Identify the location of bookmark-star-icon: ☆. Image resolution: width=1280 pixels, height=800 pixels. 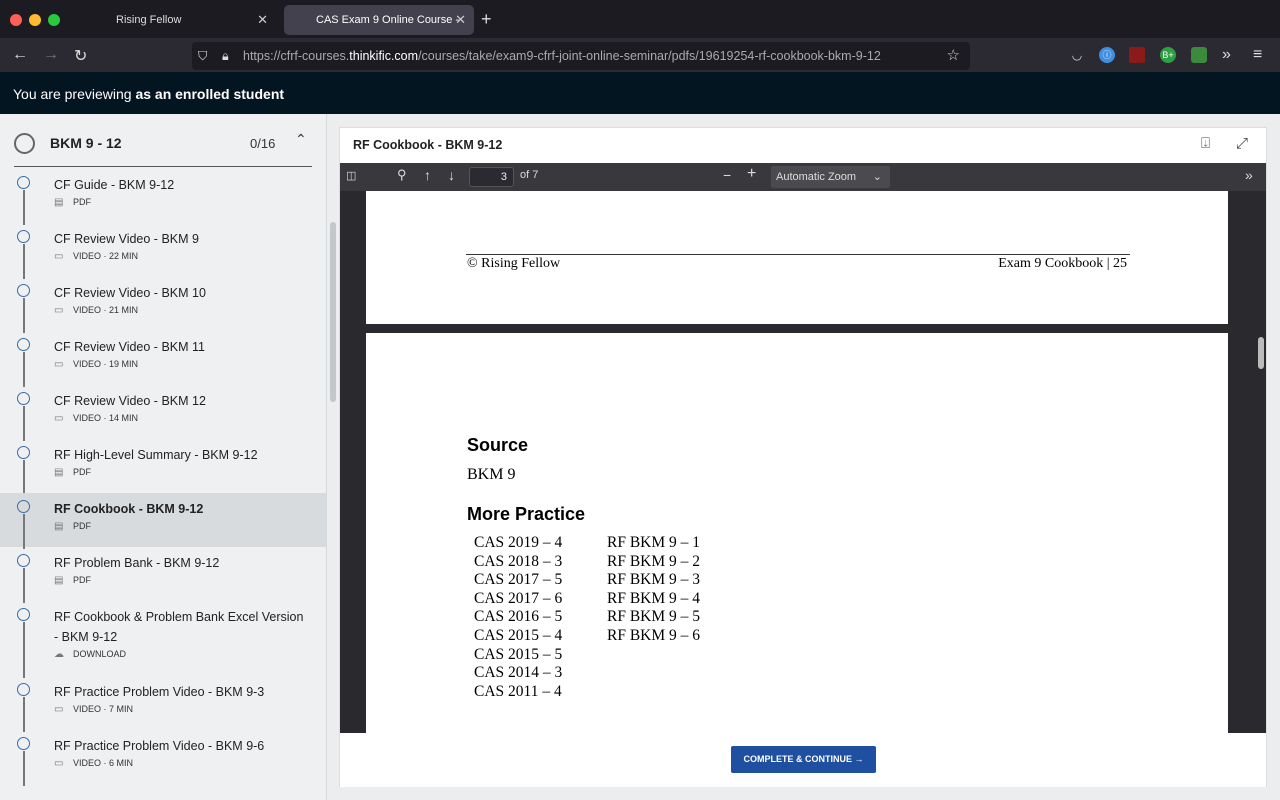
(953, 56).